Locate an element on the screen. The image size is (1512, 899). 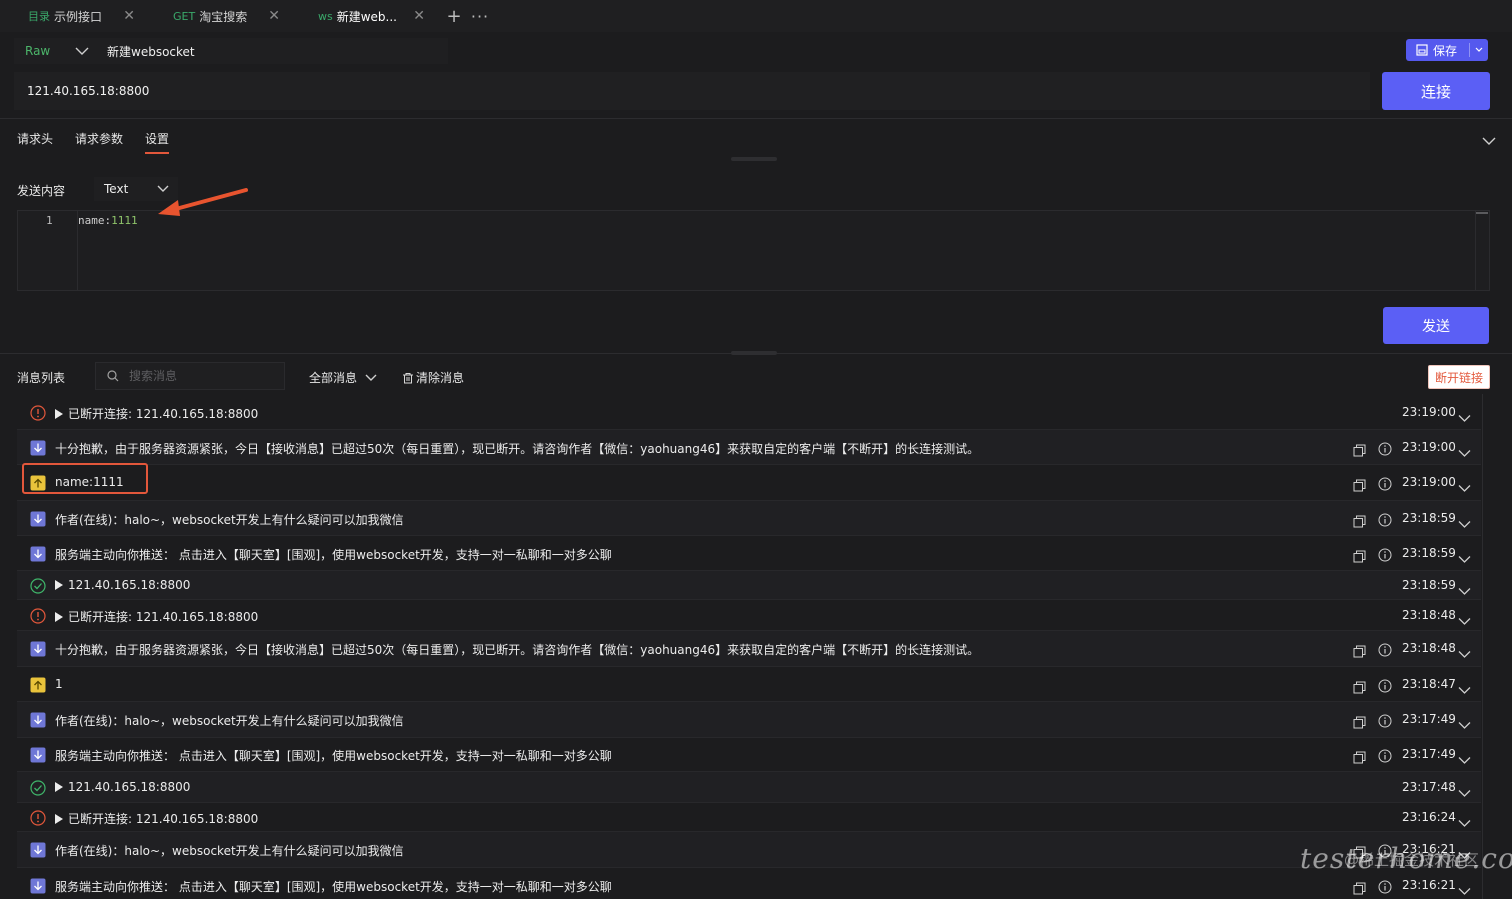
tab-kind: 目录 is located at coordinates (39, 16).